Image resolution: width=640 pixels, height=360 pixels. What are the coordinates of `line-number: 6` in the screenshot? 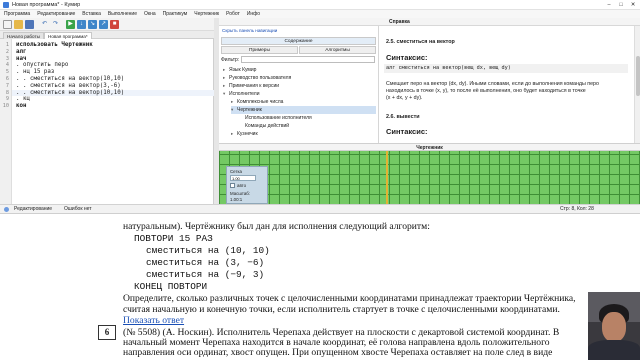 It's located at (7, 78).